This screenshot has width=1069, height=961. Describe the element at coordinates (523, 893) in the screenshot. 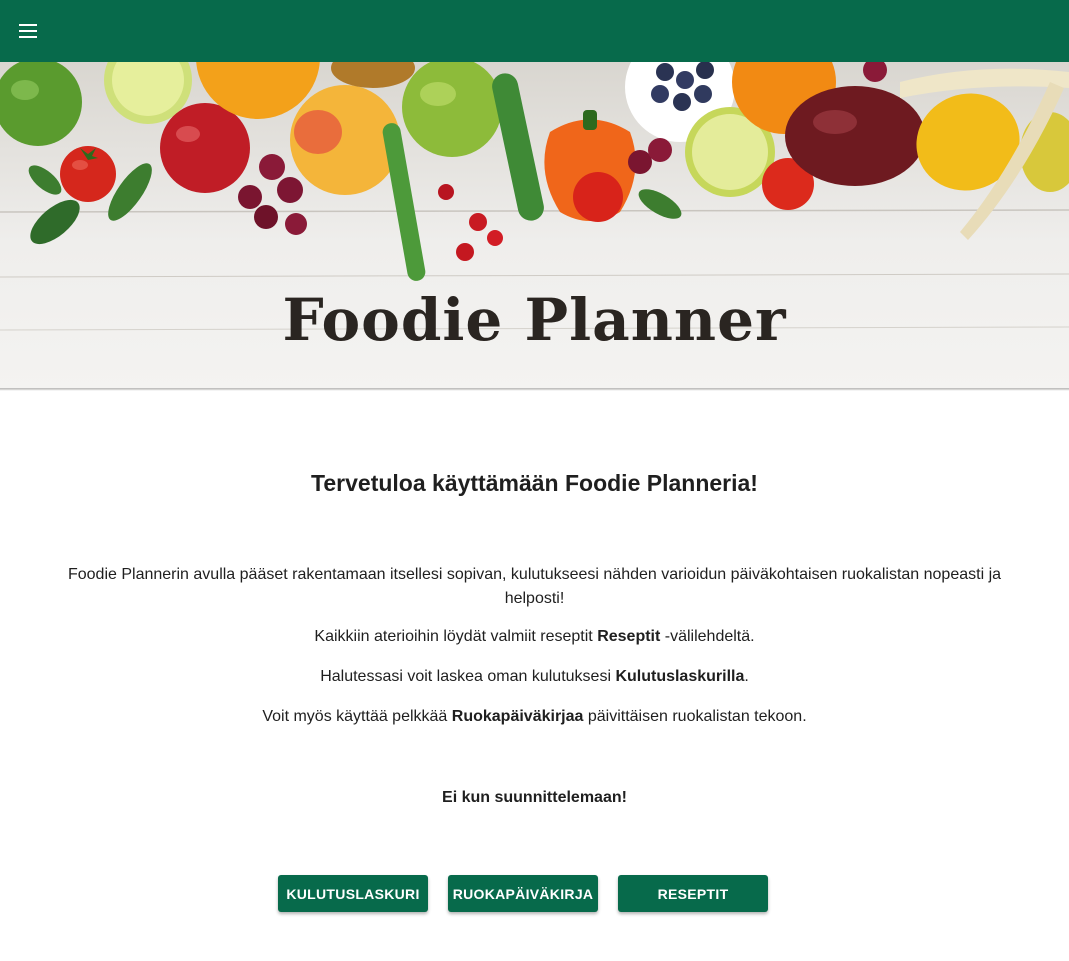

I see `food-diary-button: RUOKAPÄIVÄKIRJA` at that location.